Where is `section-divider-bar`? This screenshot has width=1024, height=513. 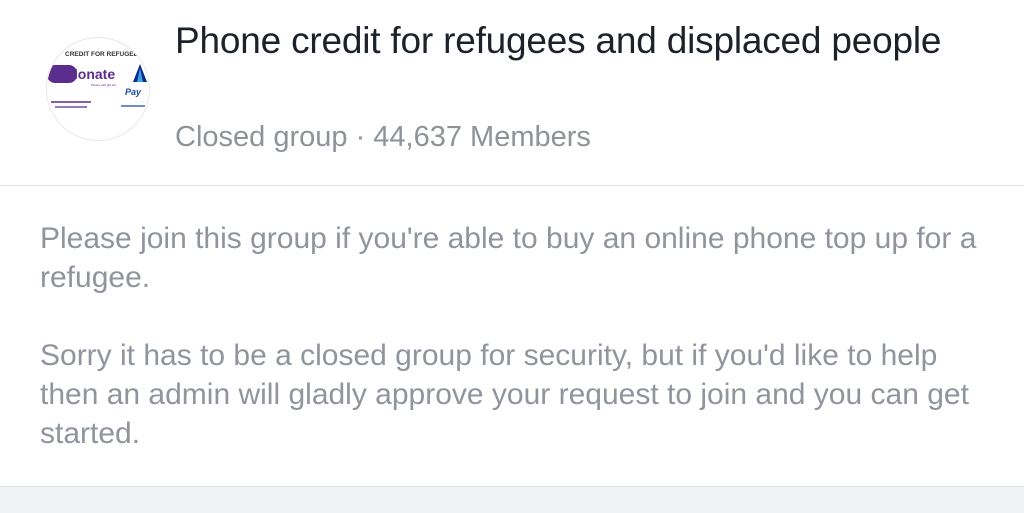
section-divider-bar is located at coordinates (512, 499).